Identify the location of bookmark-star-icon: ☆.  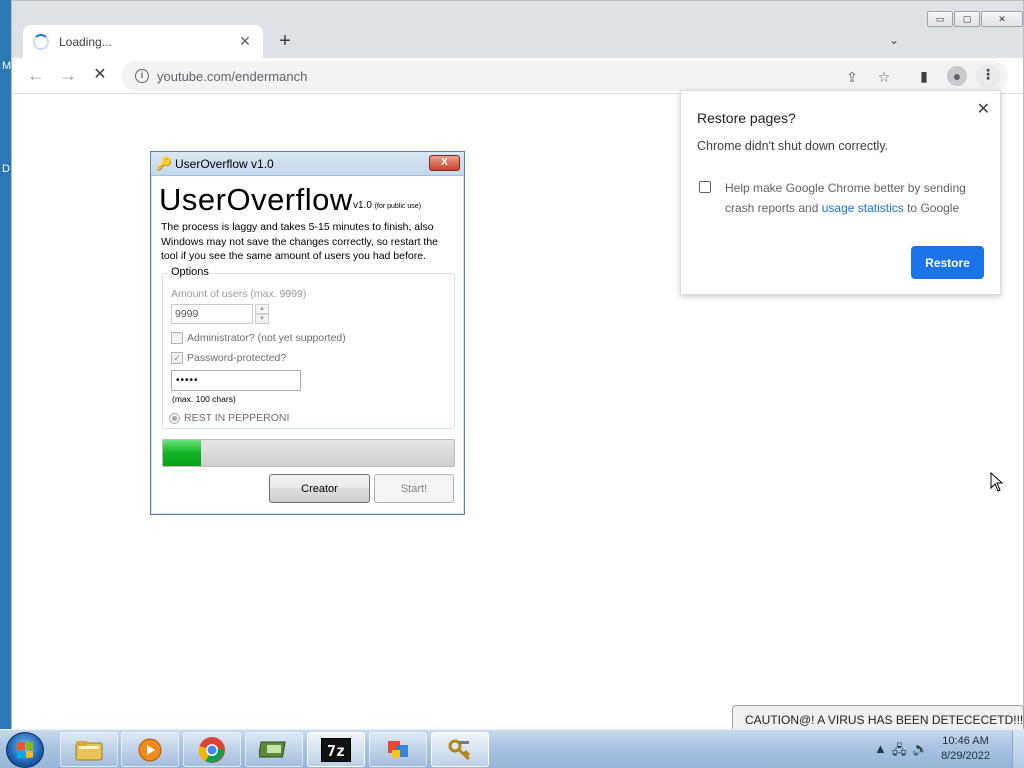
(884, 77).